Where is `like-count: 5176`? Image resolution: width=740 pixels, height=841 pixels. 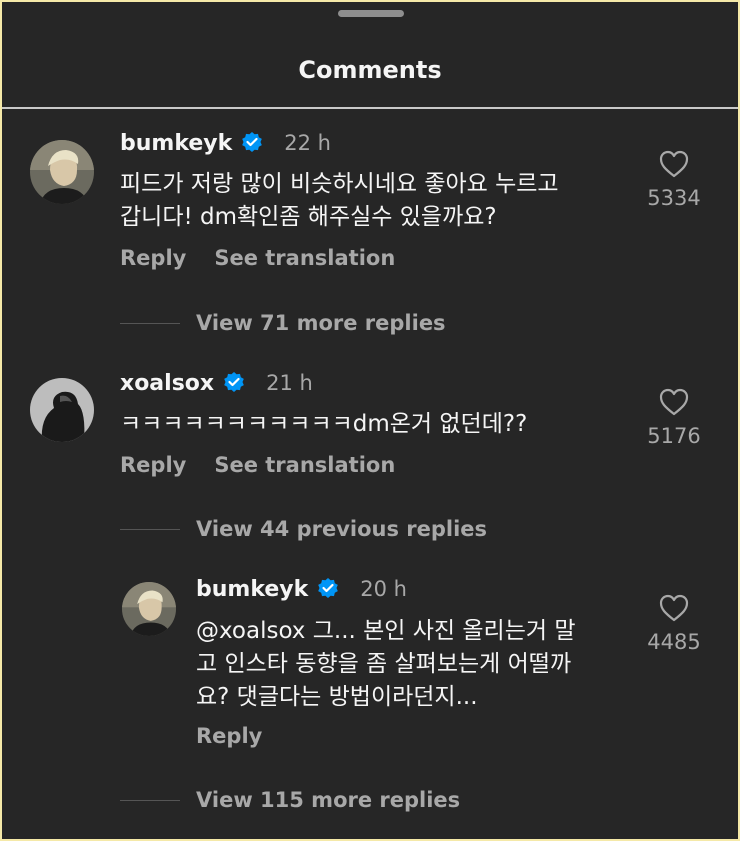
like-count: 5176 is located at coordinates (674, 436).